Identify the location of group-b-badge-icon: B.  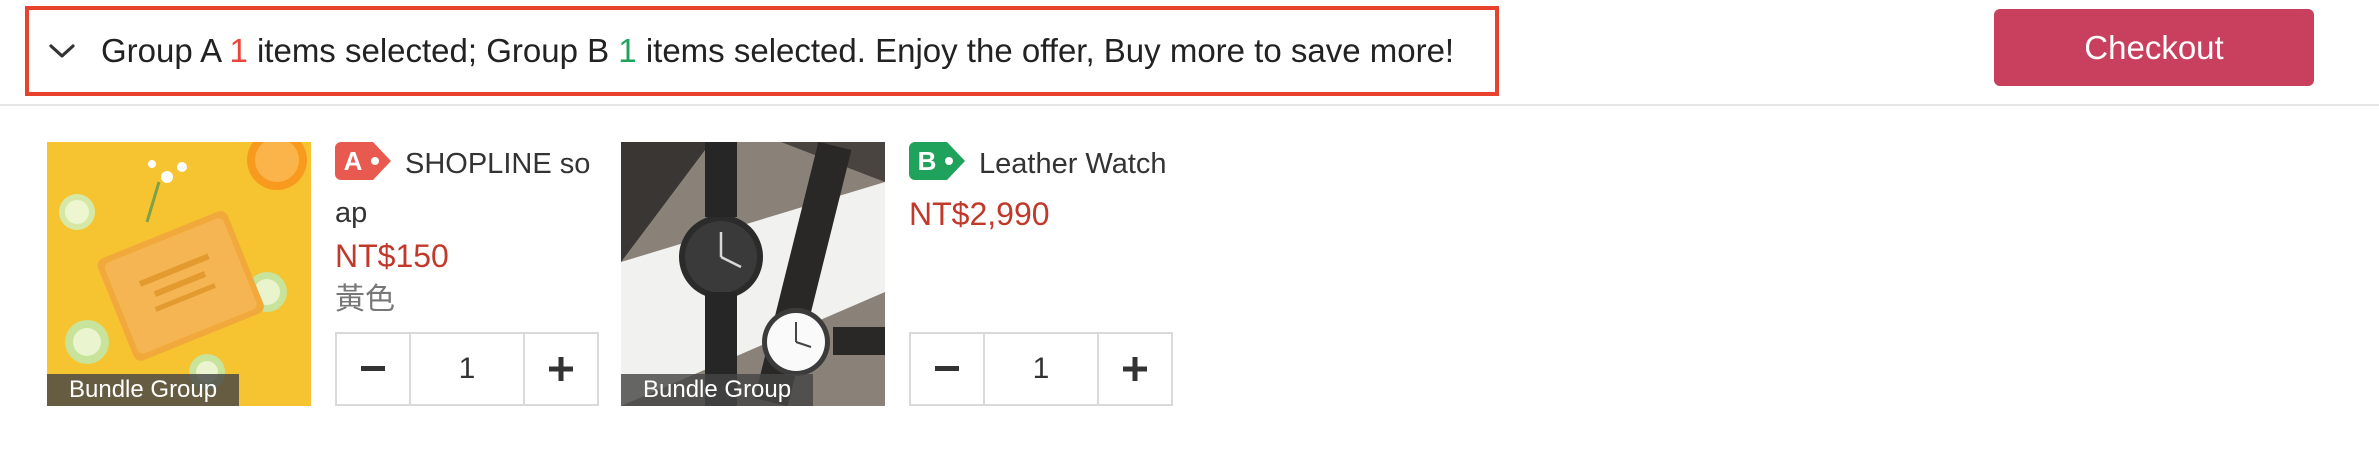
(938, 167).